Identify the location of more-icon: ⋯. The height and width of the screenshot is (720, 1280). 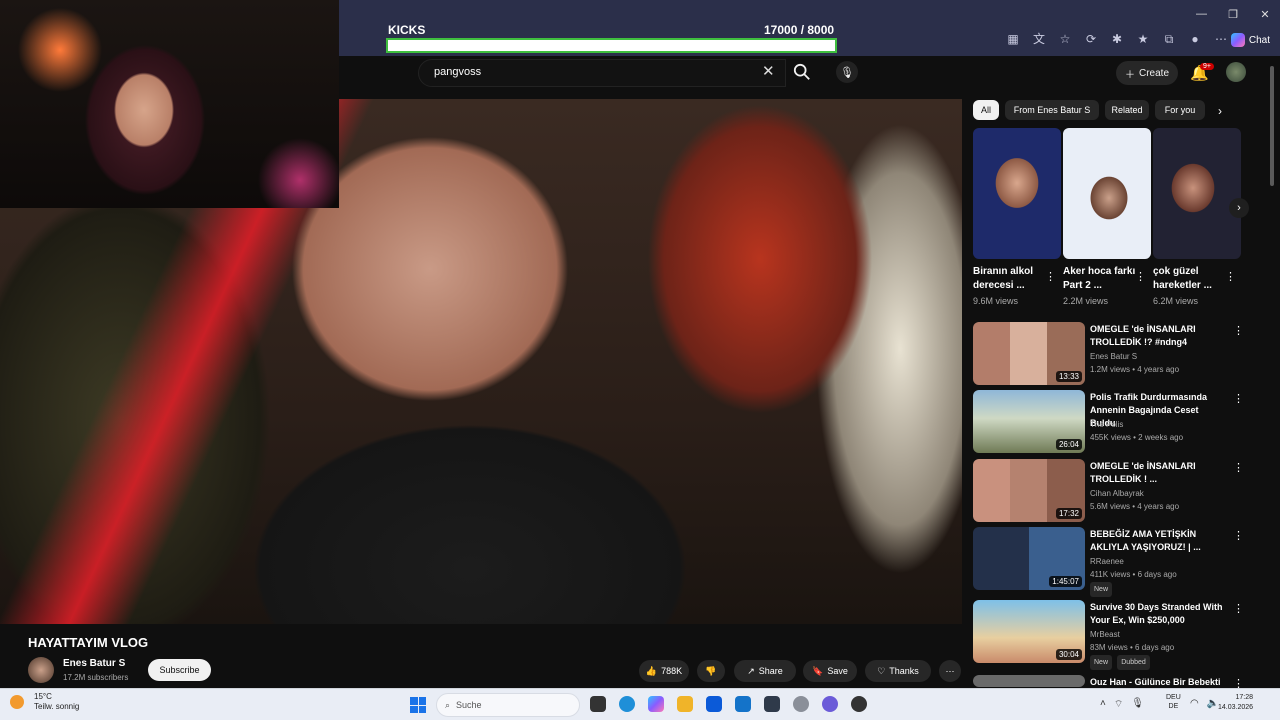
(950, 670).